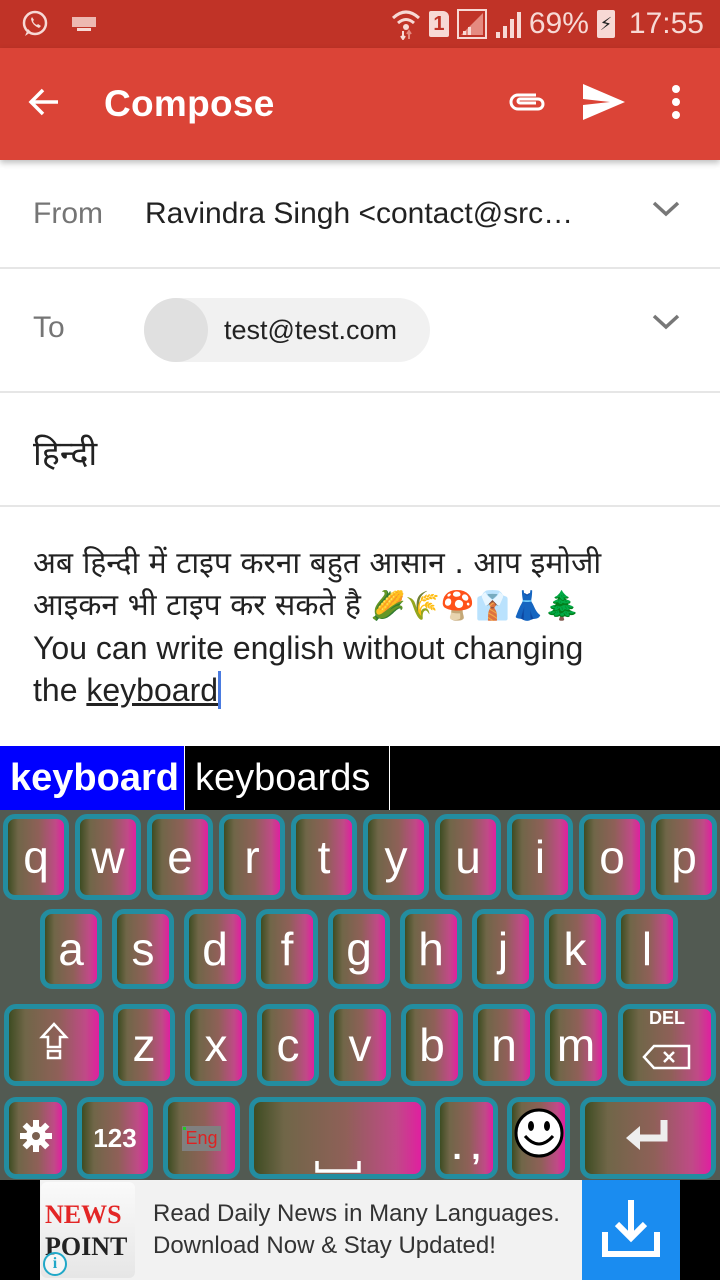  I want to click on key-label: h, so click(431, 949).